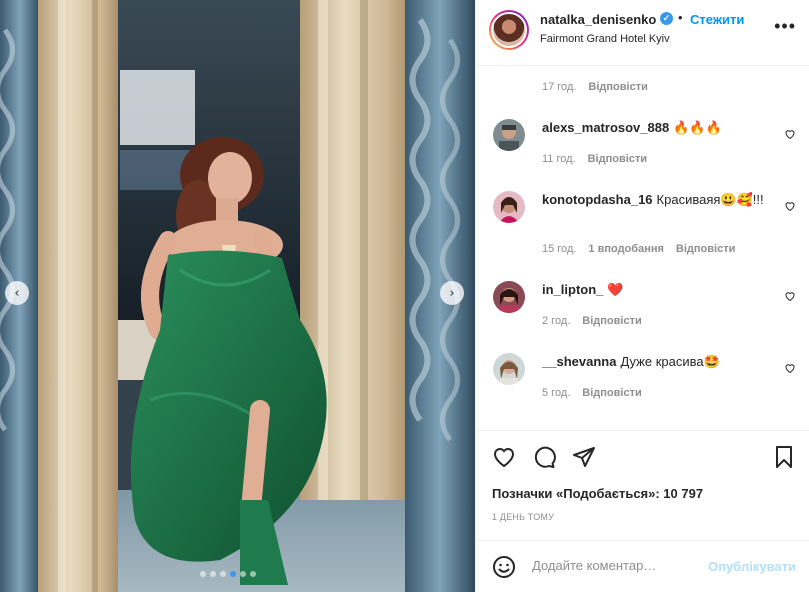 The width and height of the screenshot is (809, 592). Describe the element at coordinates (559, 159) in the screenshot. I see `comment-time: 11 год.` at that location.